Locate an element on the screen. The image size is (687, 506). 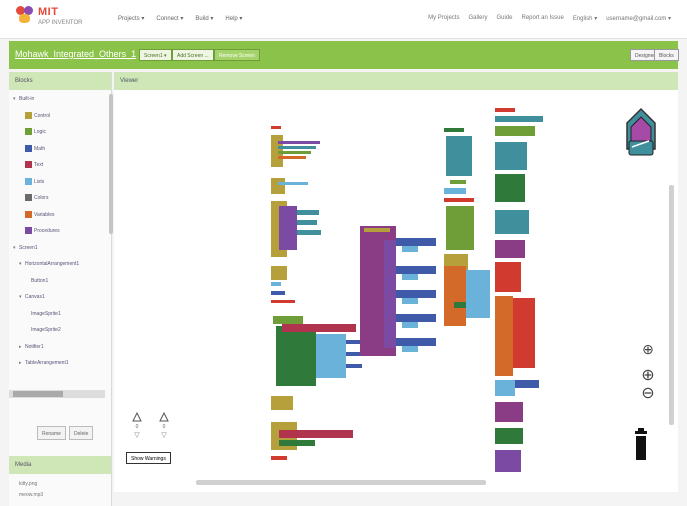
tree-item-label: Button1 is located at coordinates (40, 280).